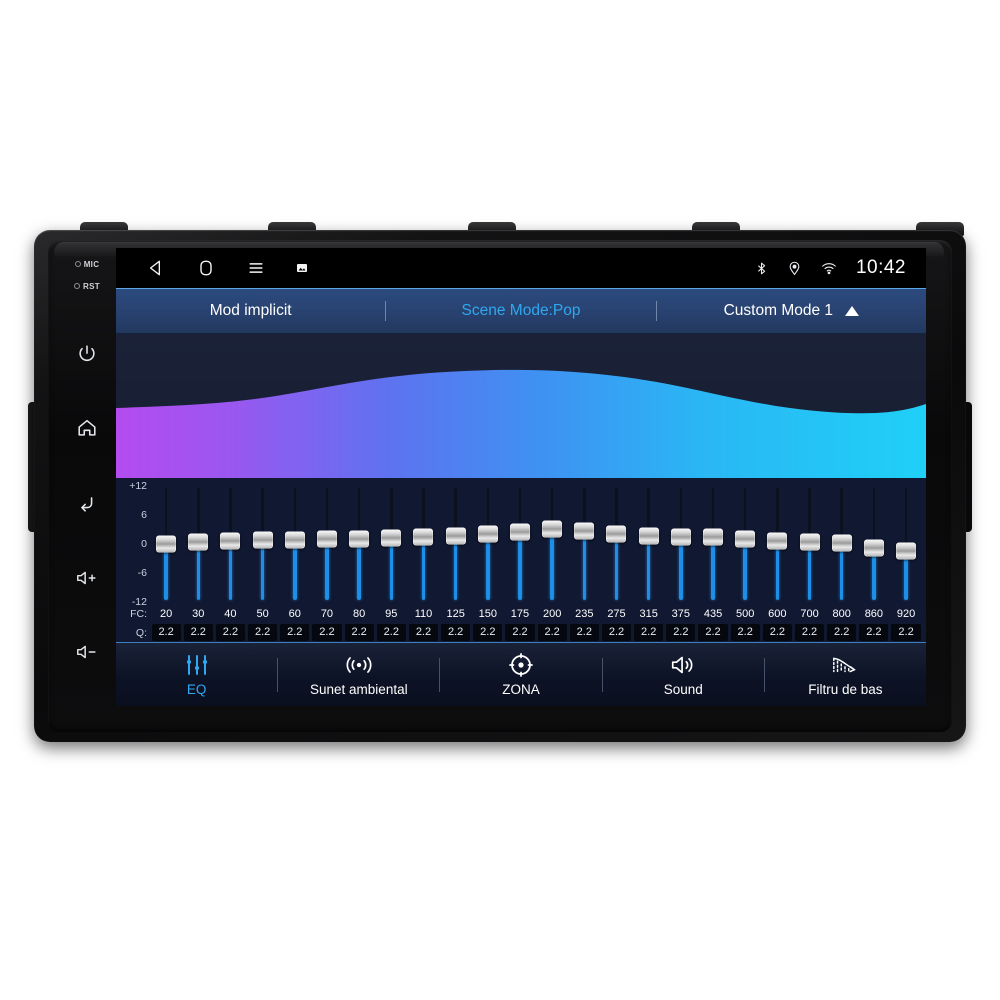 The width and height of the screenshot is (1000, 1000). What do you see at coordinates (521, 689) in the screenshot?
I see `tab-label: ZONA` at bounding box center [521, 689].